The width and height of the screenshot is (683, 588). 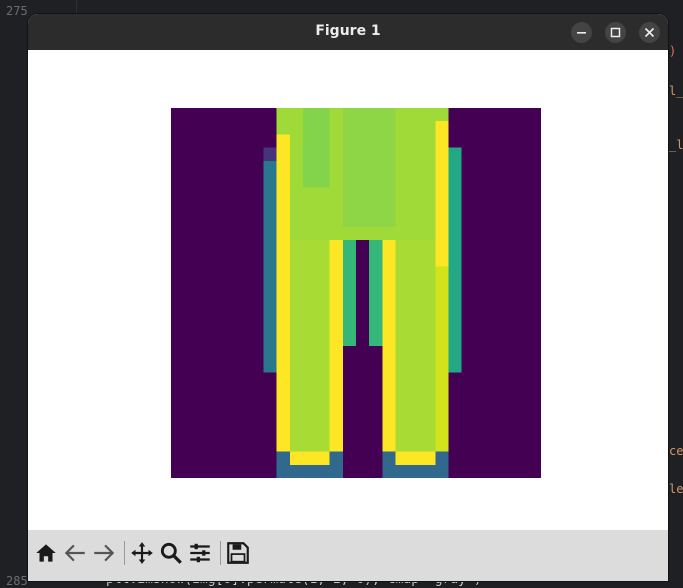 What do you see at coordinates (200, 553) in the screenshot?
I see `configure-subplots-icon` at bounding box center [200, 553].